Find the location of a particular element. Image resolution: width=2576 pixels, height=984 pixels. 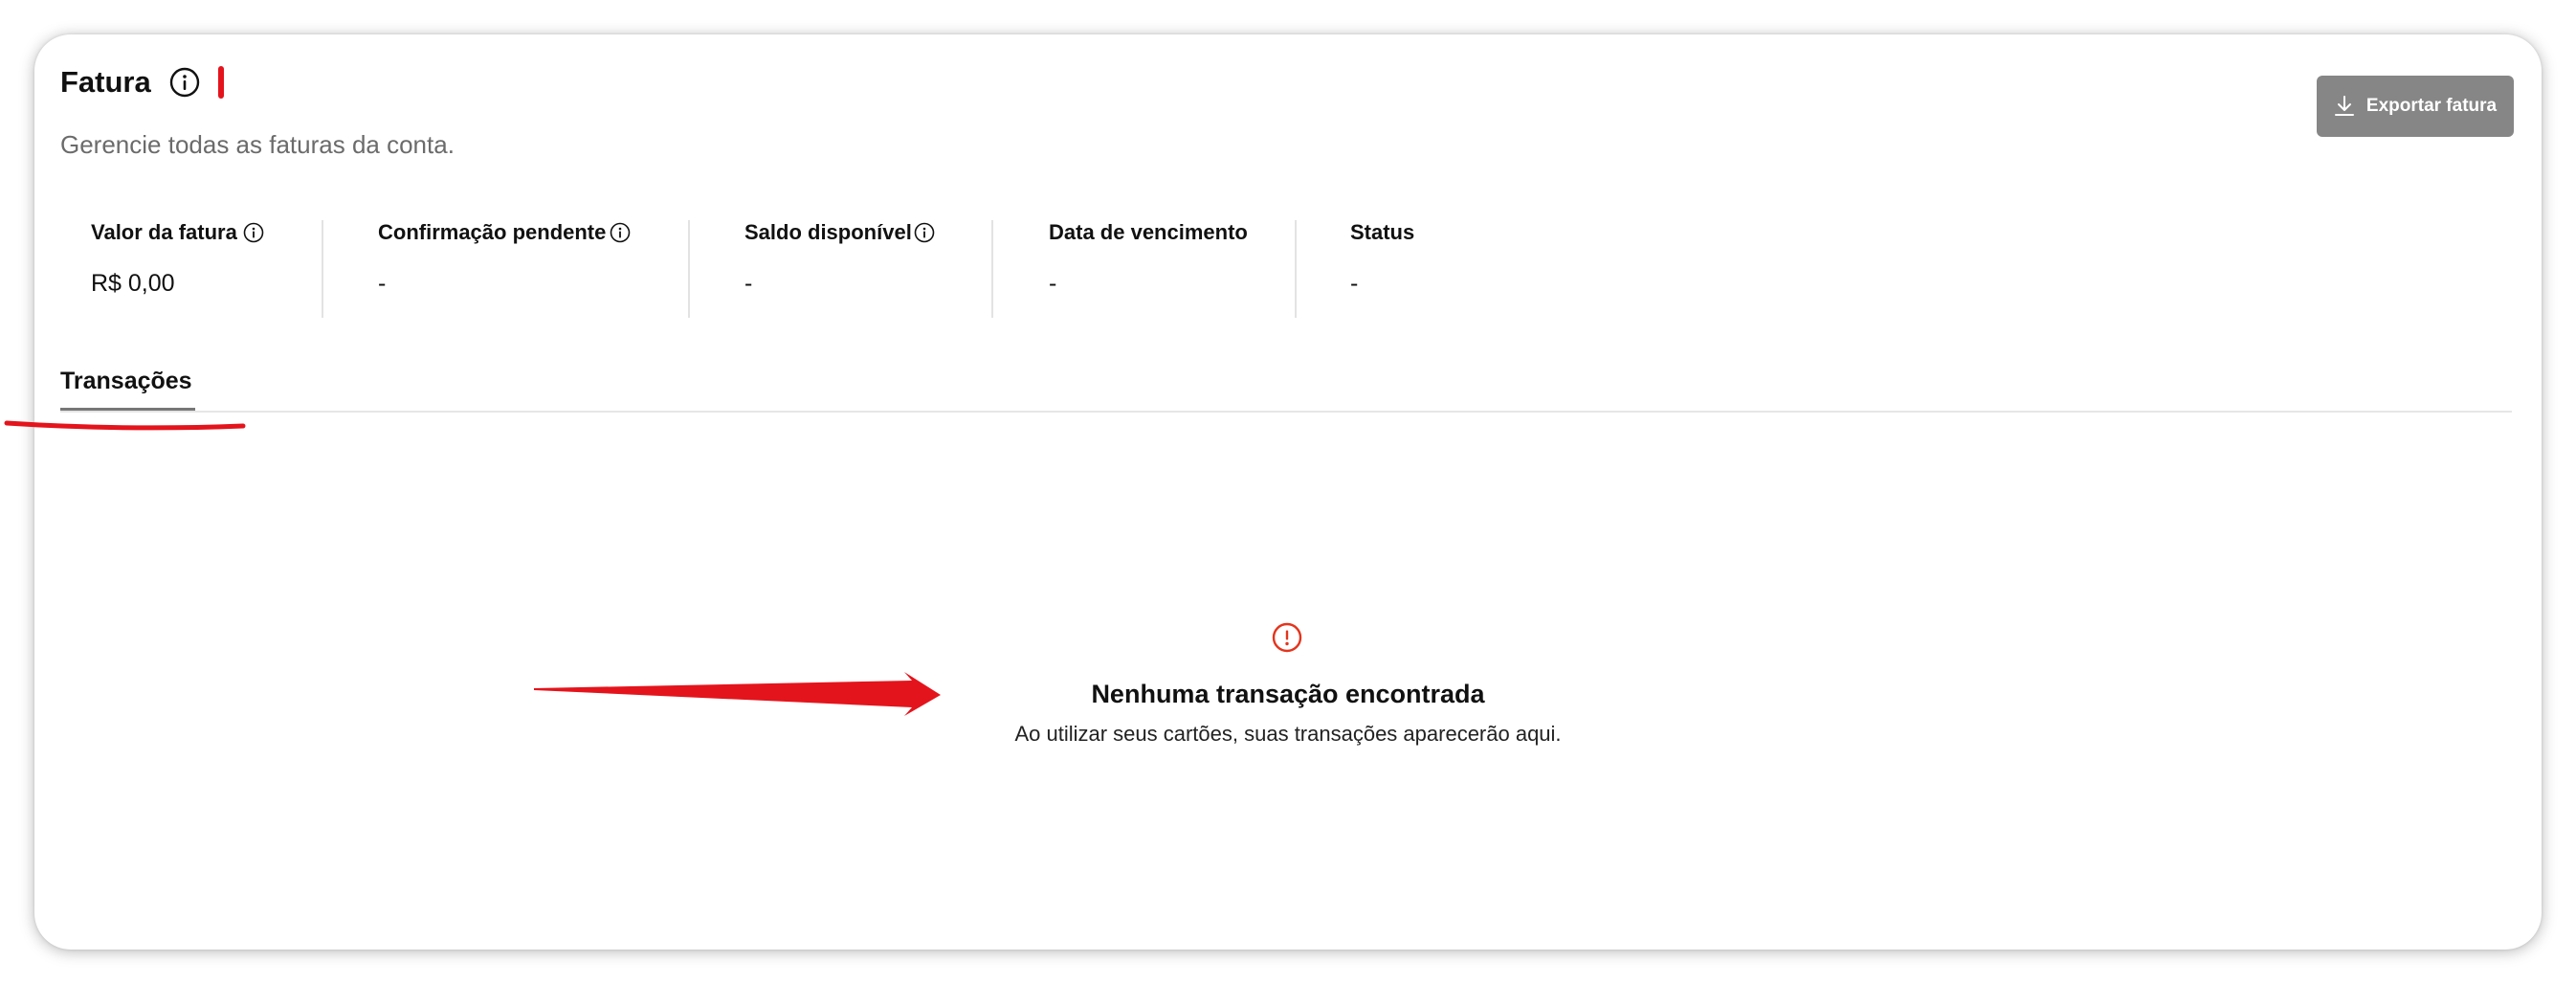

stat-label-invoice-value: Valor da fatura is located at coordinates (164, 232).